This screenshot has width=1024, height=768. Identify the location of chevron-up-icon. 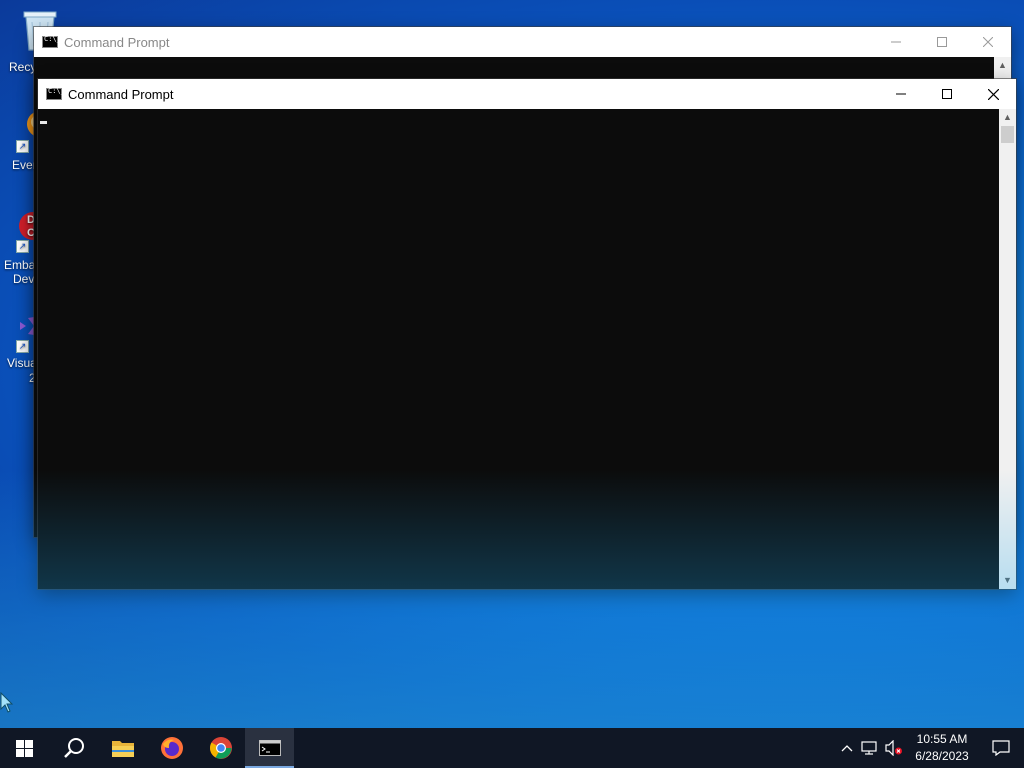
(847, 748).